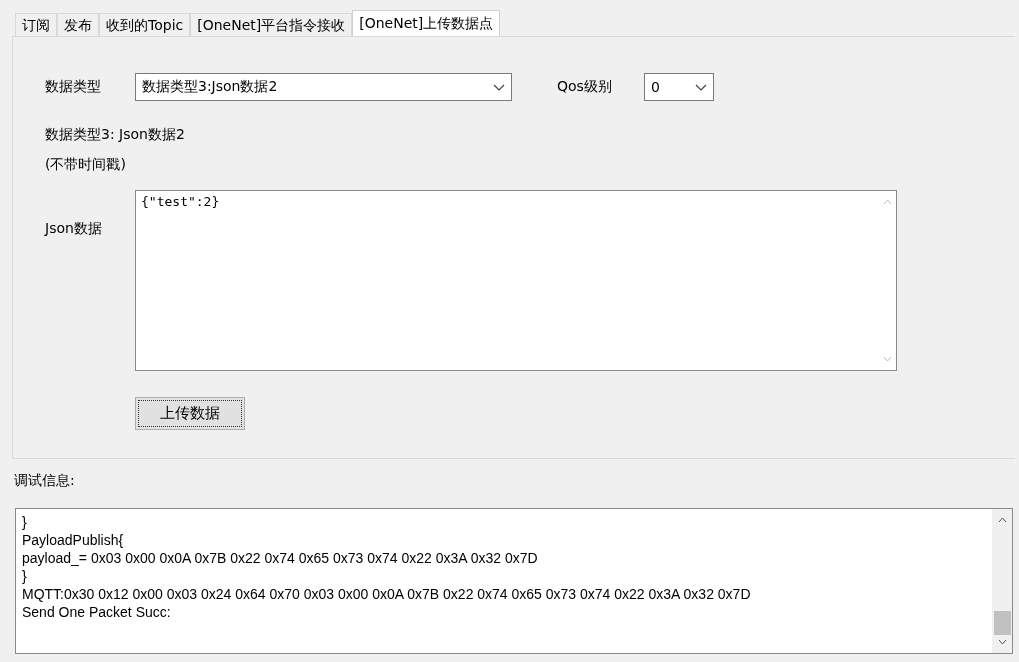 Image resolution: width=1019 pixels, height=662 pixels. Describe the element at coordinates (86, 164) in the screenshot. I see `description-text: (不带时间戳)` at that location.